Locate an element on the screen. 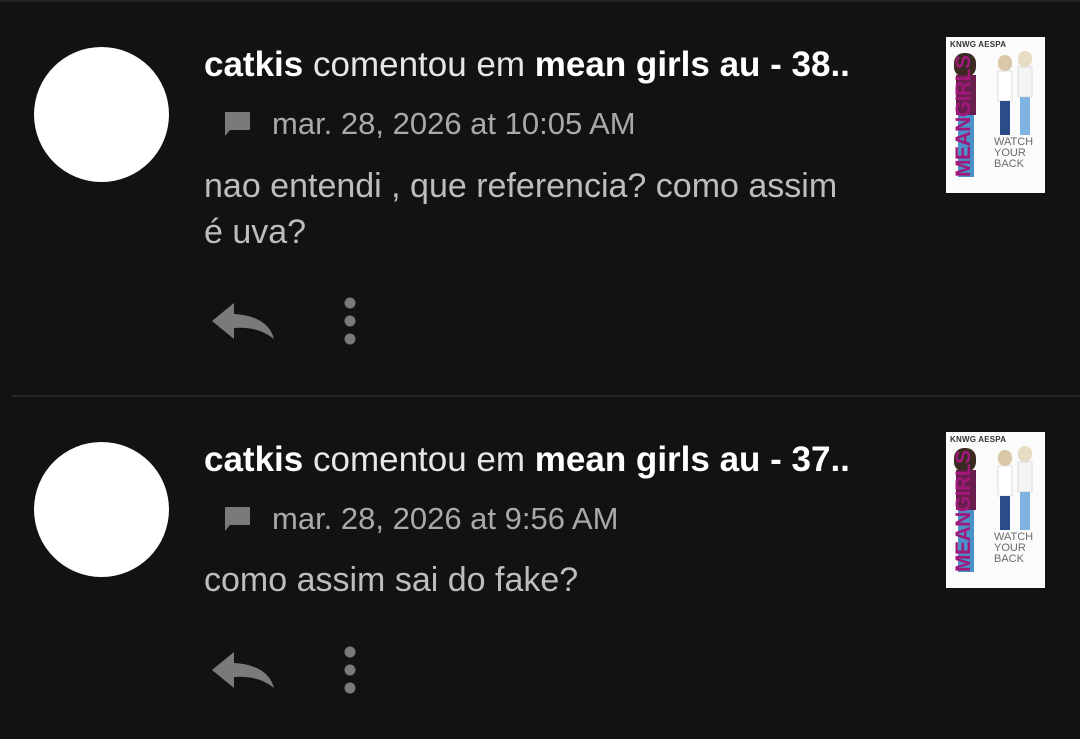 The height and width of the screenshot is (739, 1080). comment-meta: mar. 28, 2026 at 9:56 AM is located at coordinates (420, 519).